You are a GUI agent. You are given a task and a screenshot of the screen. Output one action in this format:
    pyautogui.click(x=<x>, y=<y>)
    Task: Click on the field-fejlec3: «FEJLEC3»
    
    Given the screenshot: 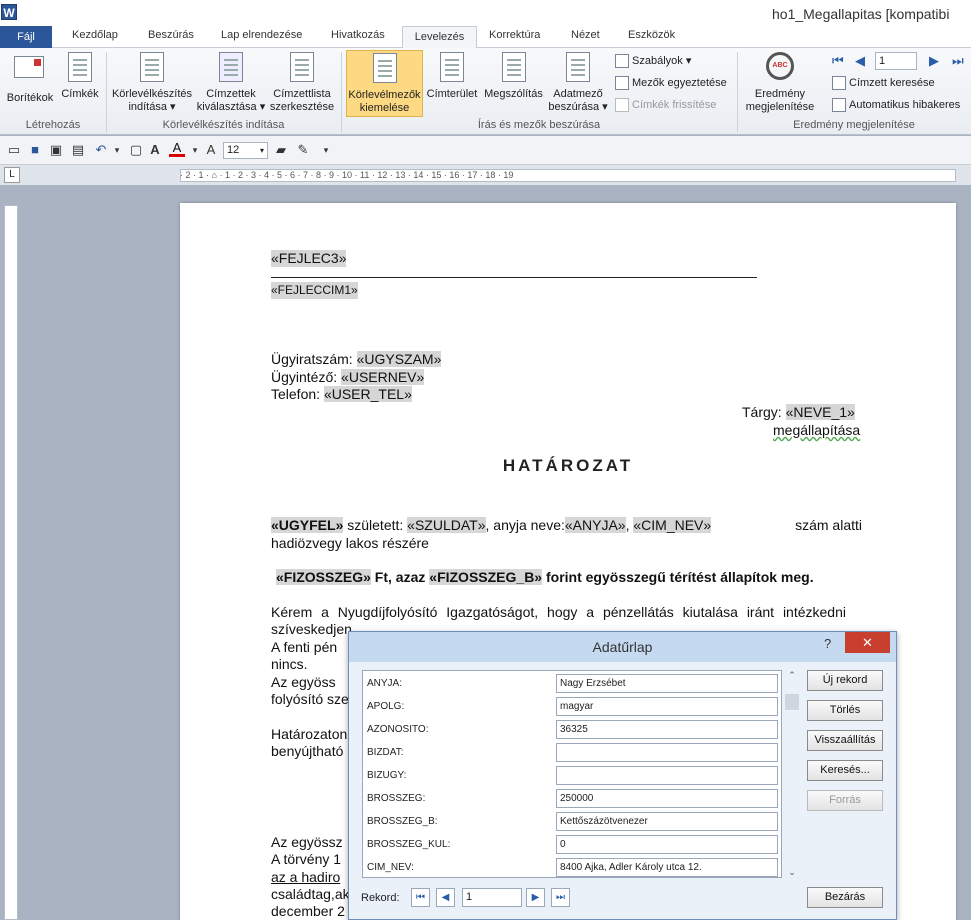 What is the action you would take?
    pyautogui.click(x=309, y=258)
    